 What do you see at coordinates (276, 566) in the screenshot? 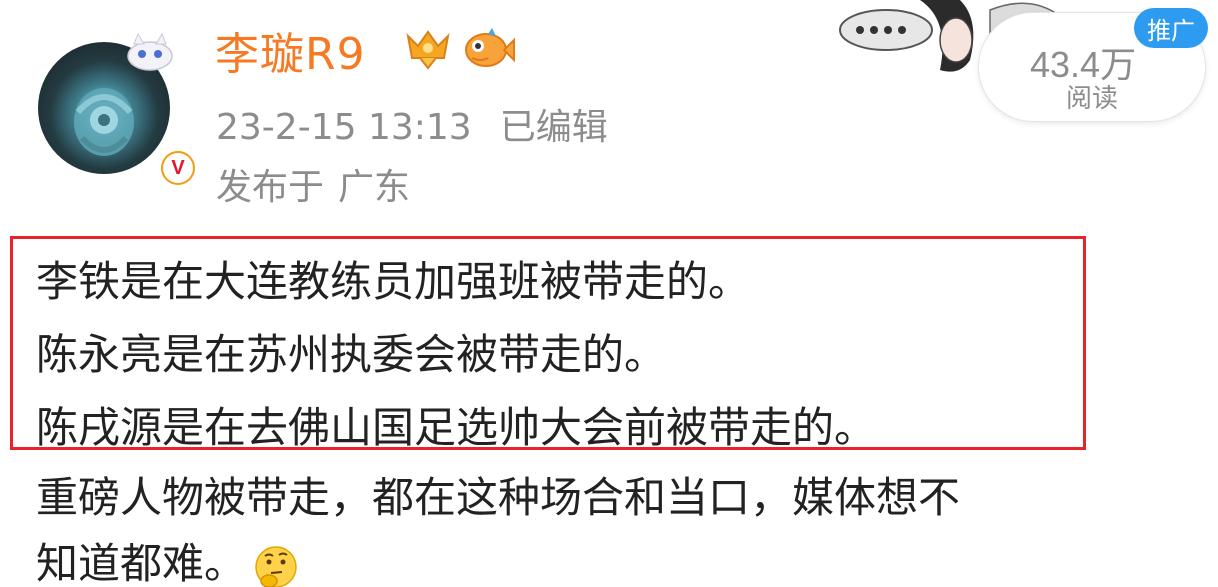
I see `thinking-face-emoji-icon` at bounding box center [276, 566].